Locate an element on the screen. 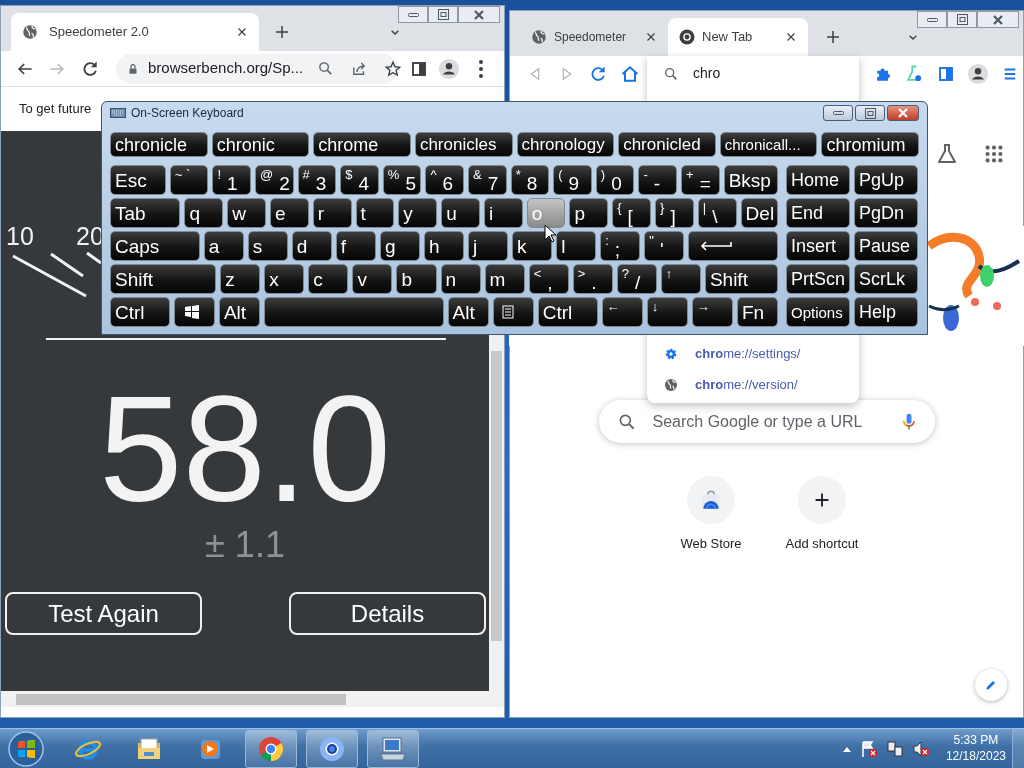  browser-tab: Speedometer 2.0 is located at coordinates (135, 32).